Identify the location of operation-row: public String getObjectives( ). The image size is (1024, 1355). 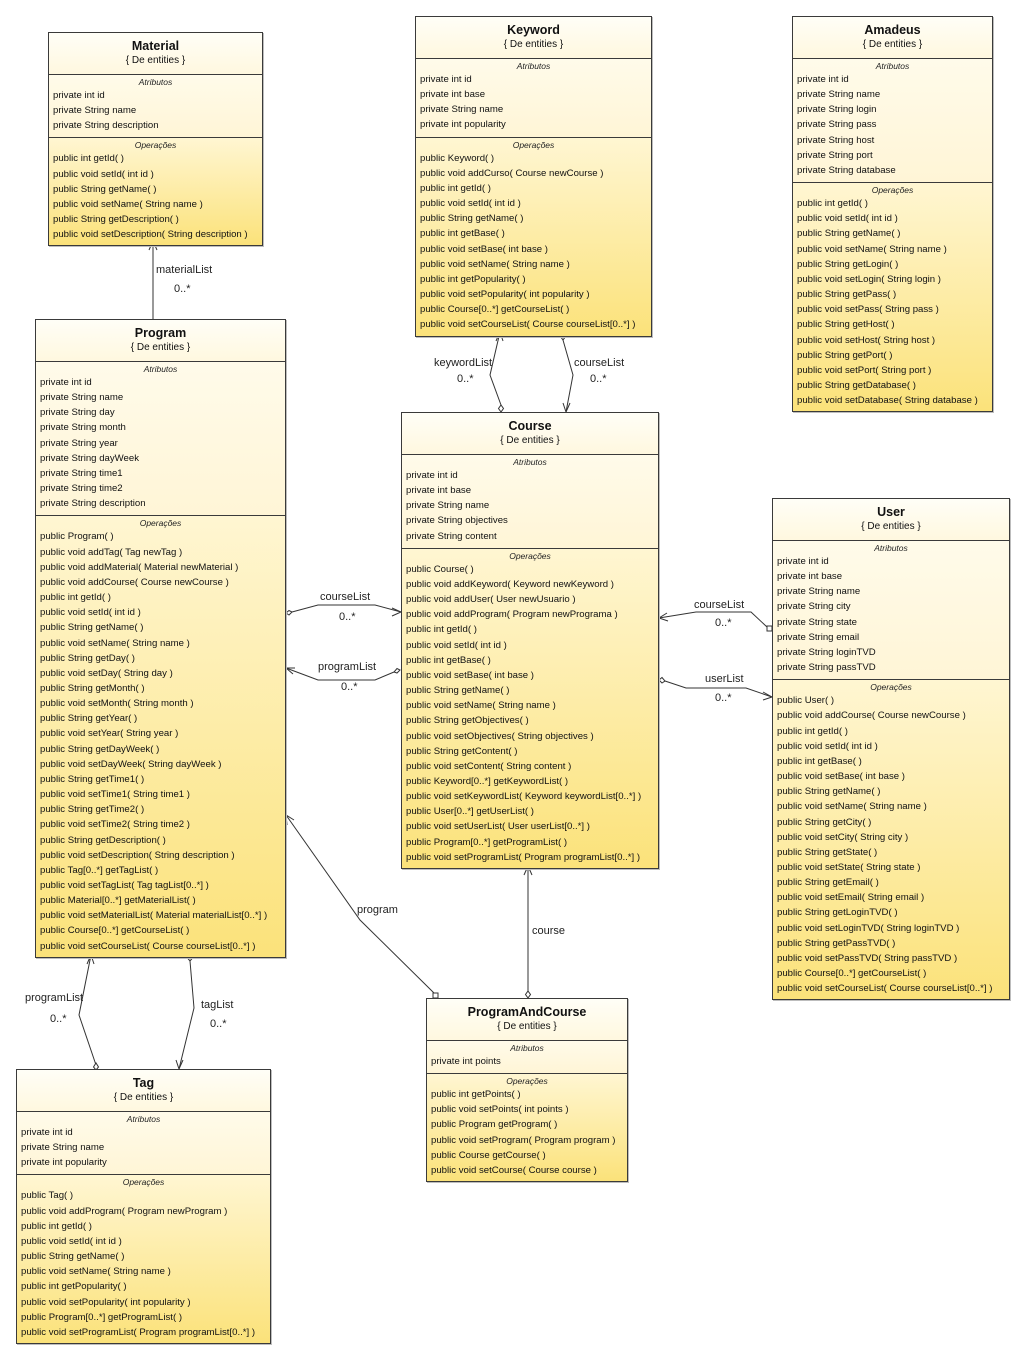
(530, 720).